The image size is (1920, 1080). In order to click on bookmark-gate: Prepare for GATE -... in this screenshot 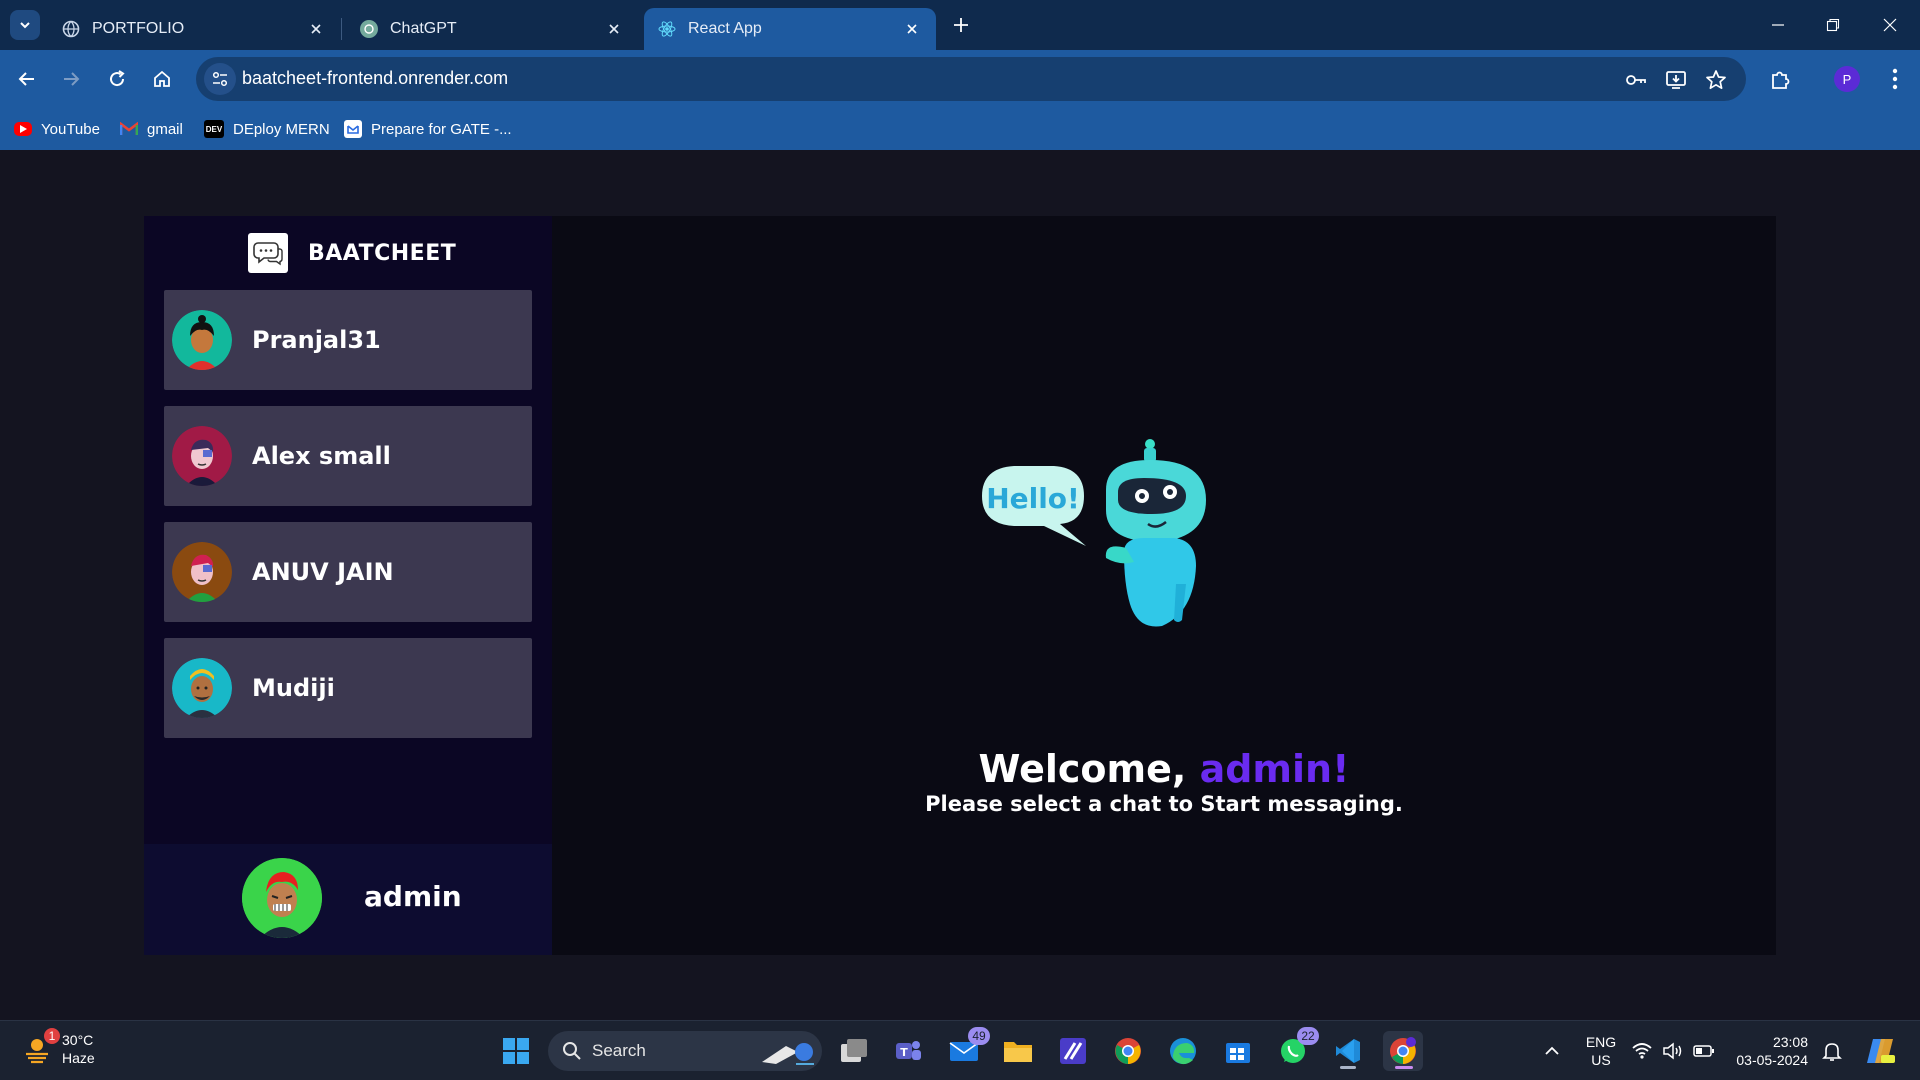, I will do `click(428, 129)`.